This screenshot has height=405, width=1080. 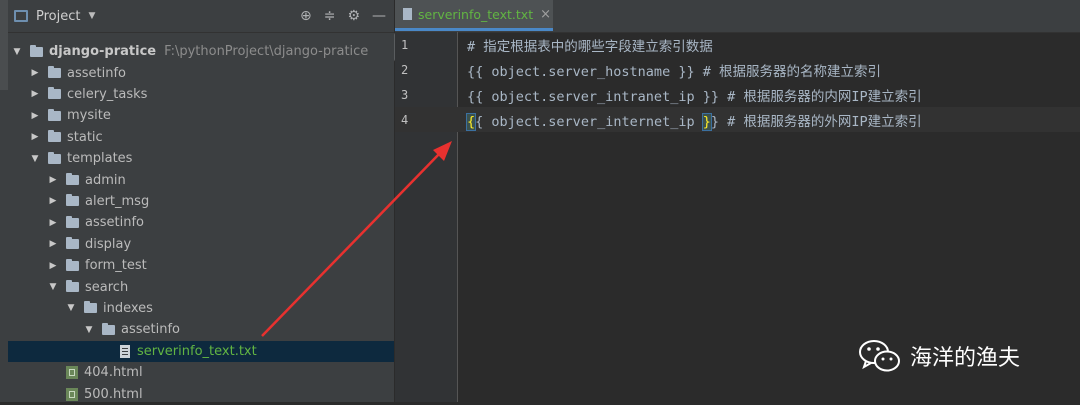 What do you see at coordinates (965, 358) in the screenshot?
I see `watermark-text: 海洋的渔夫` at bounding box center [965, 358].